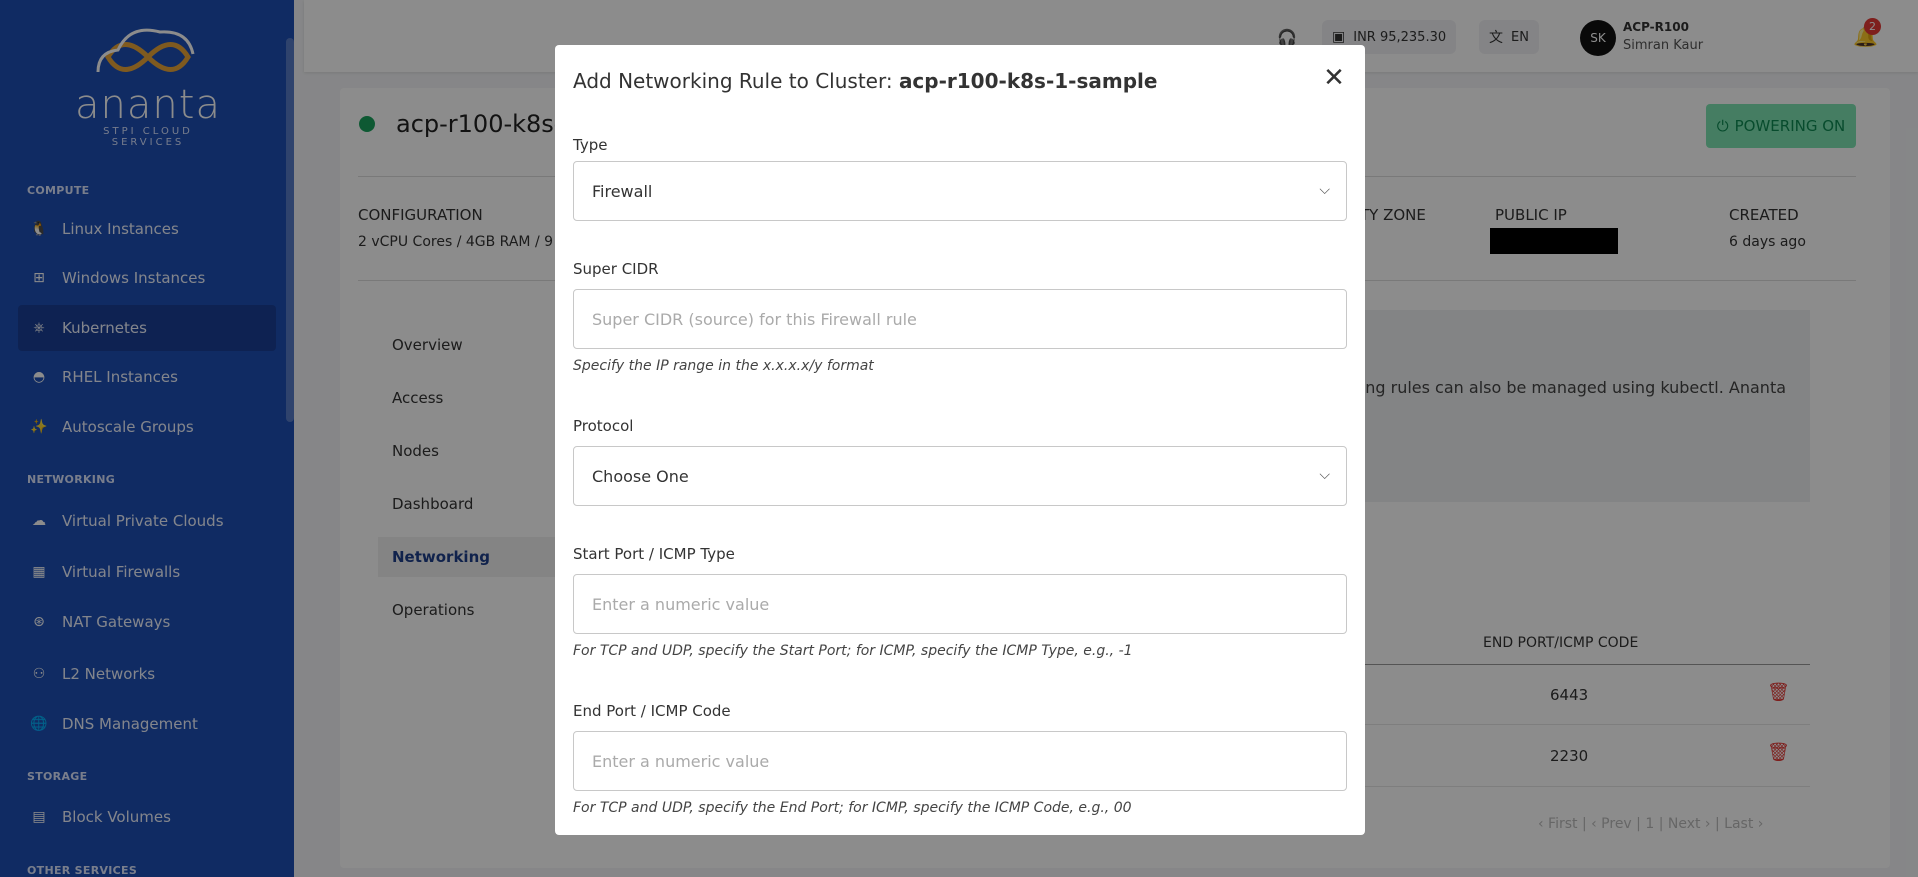 This screenshot has width=1918, height=877. I want to click on cidr-label: Super CIDR, so click(616, 269).